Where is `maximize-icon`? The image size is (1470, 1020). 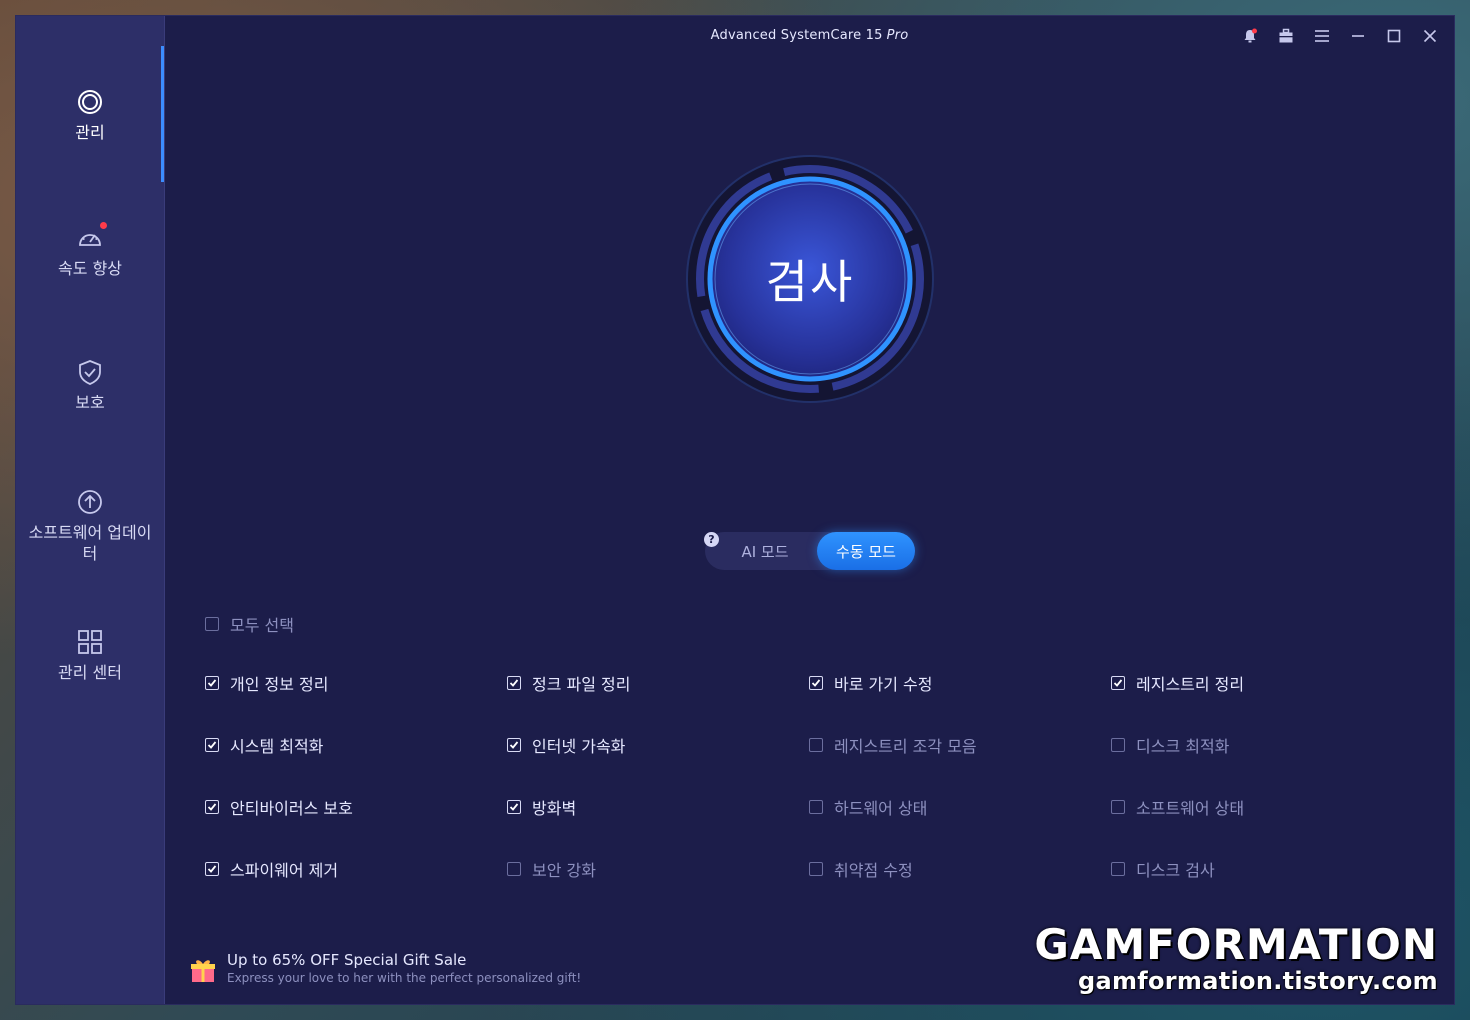
maximize-icon is located at coordinates (1394, 36).